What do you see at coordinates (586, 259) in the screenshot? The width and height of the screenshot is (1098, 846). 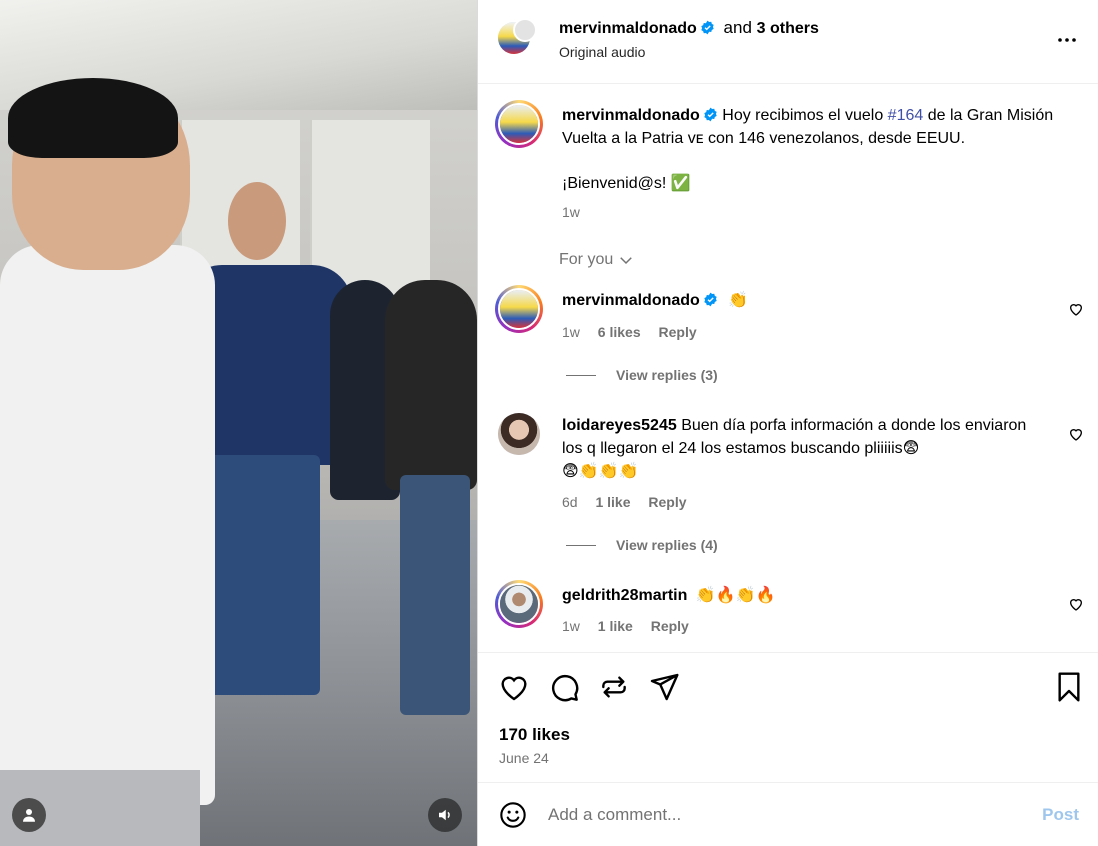 I see `for-you-label: For you` at bounding box center [586, 259].